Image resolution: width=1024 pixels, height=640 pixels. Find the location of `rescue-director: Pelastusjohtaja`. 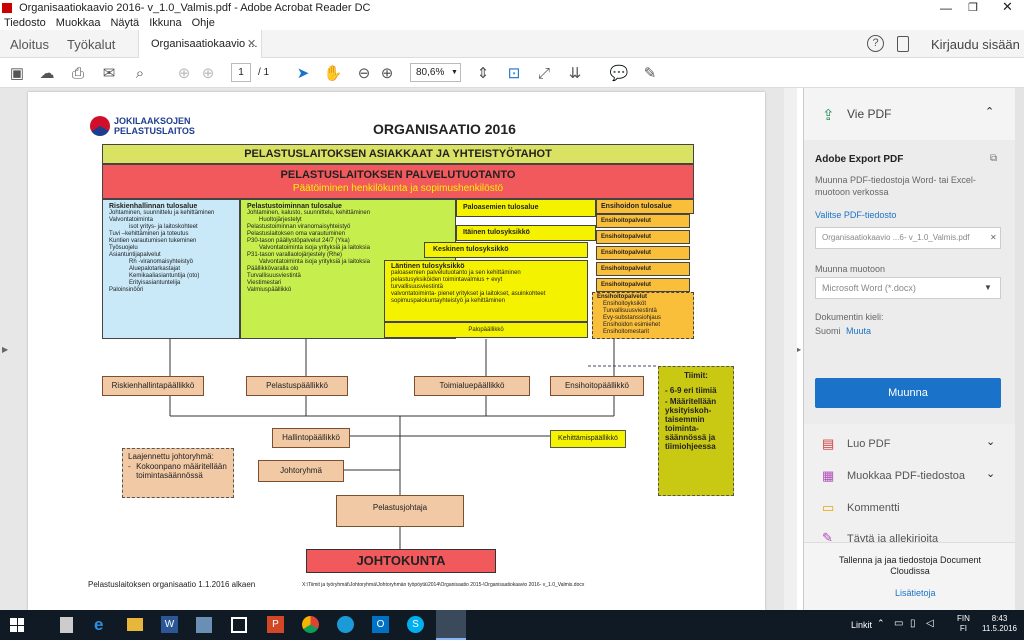

rescue-director: Pelastusjohtaja is located at coordinates (400, 511).